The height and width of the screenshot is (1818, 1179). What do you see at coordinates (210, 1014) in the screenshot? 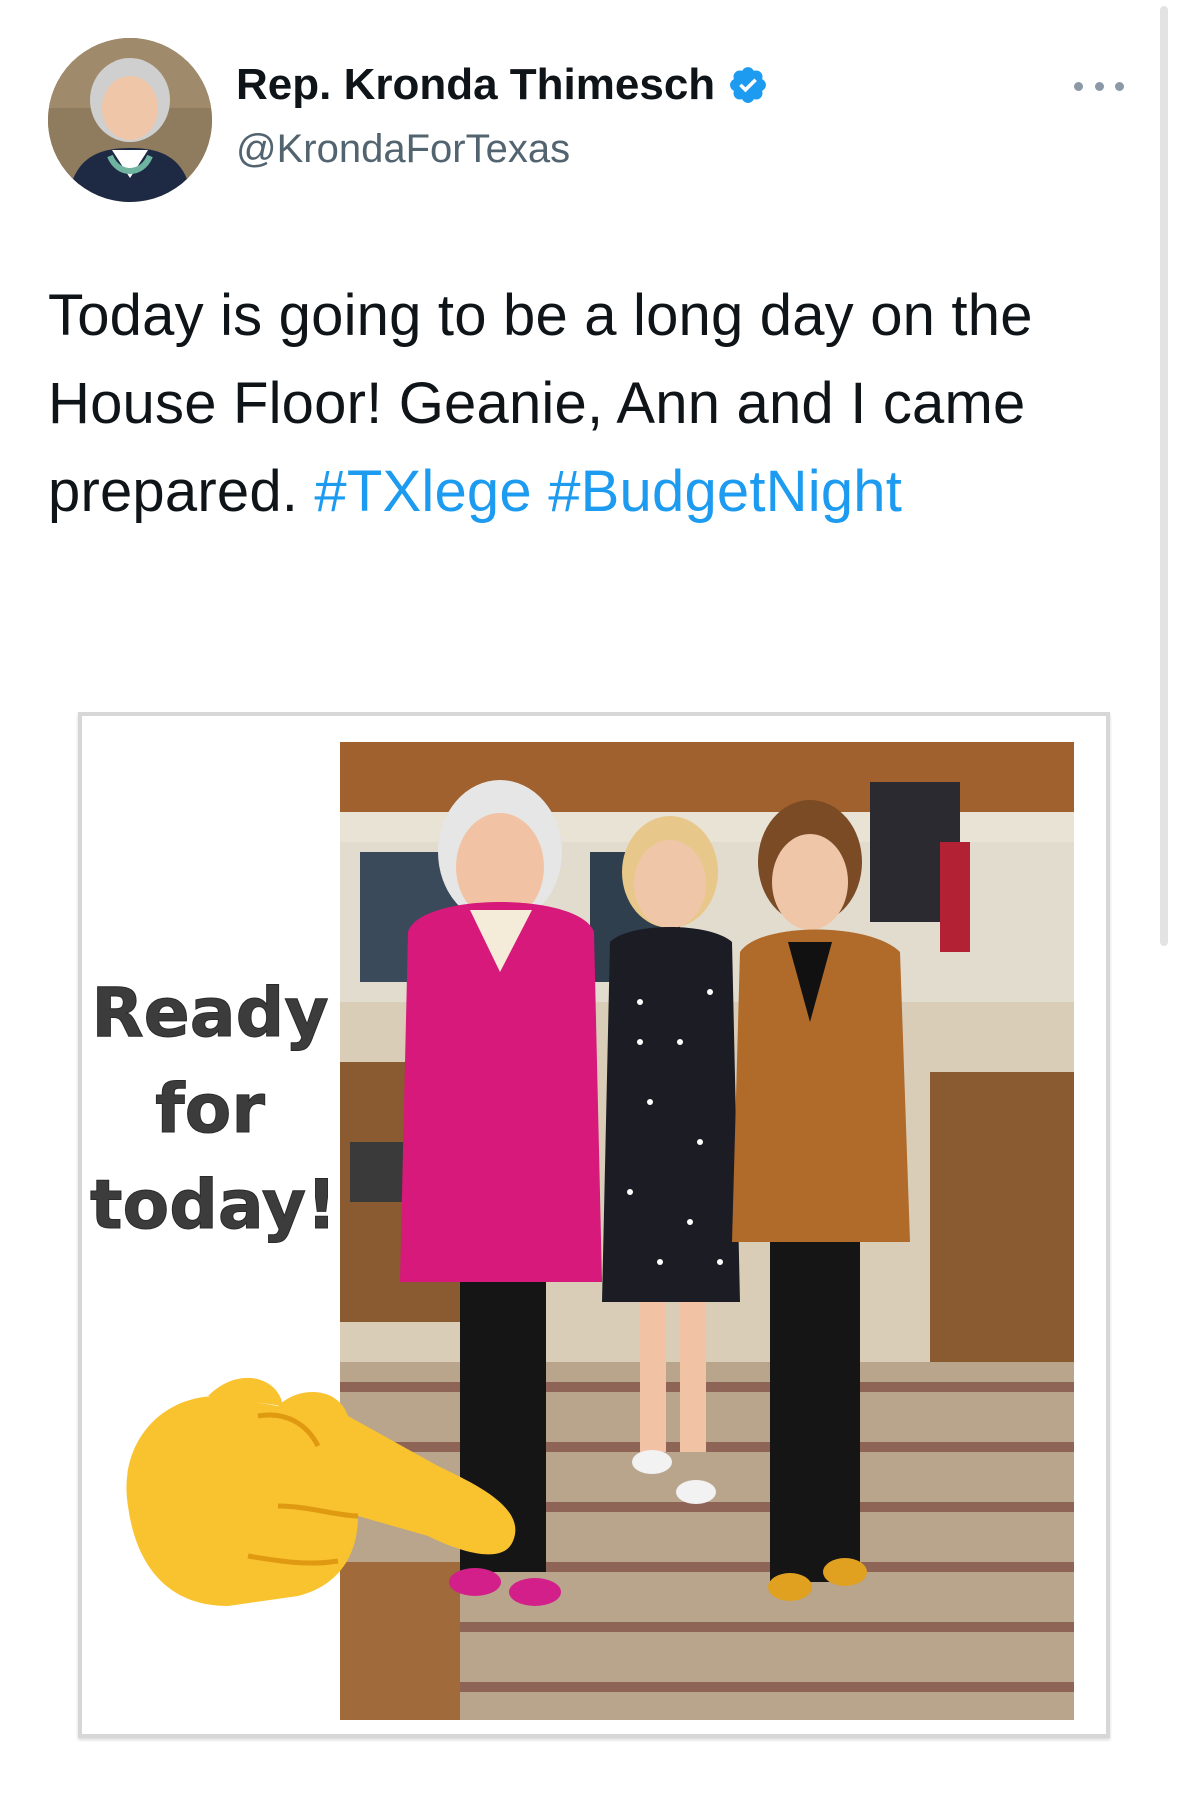
I see `caption-line: Ready` at bounding box center [210, 1014].